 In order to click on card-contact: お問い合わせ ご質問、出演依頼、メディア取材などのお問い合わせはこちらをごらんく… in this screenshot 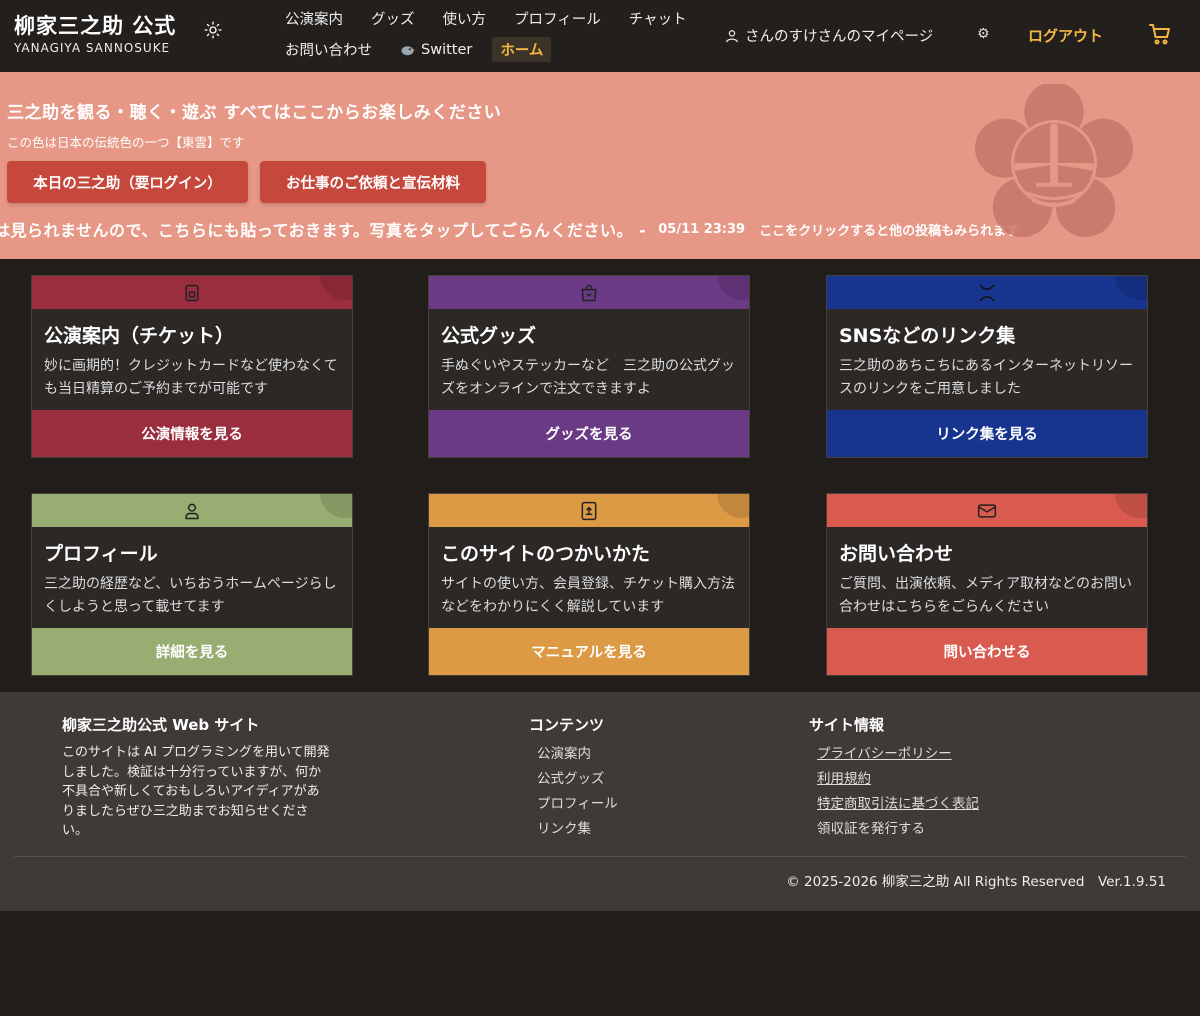, I will do `click(987, 584)`.